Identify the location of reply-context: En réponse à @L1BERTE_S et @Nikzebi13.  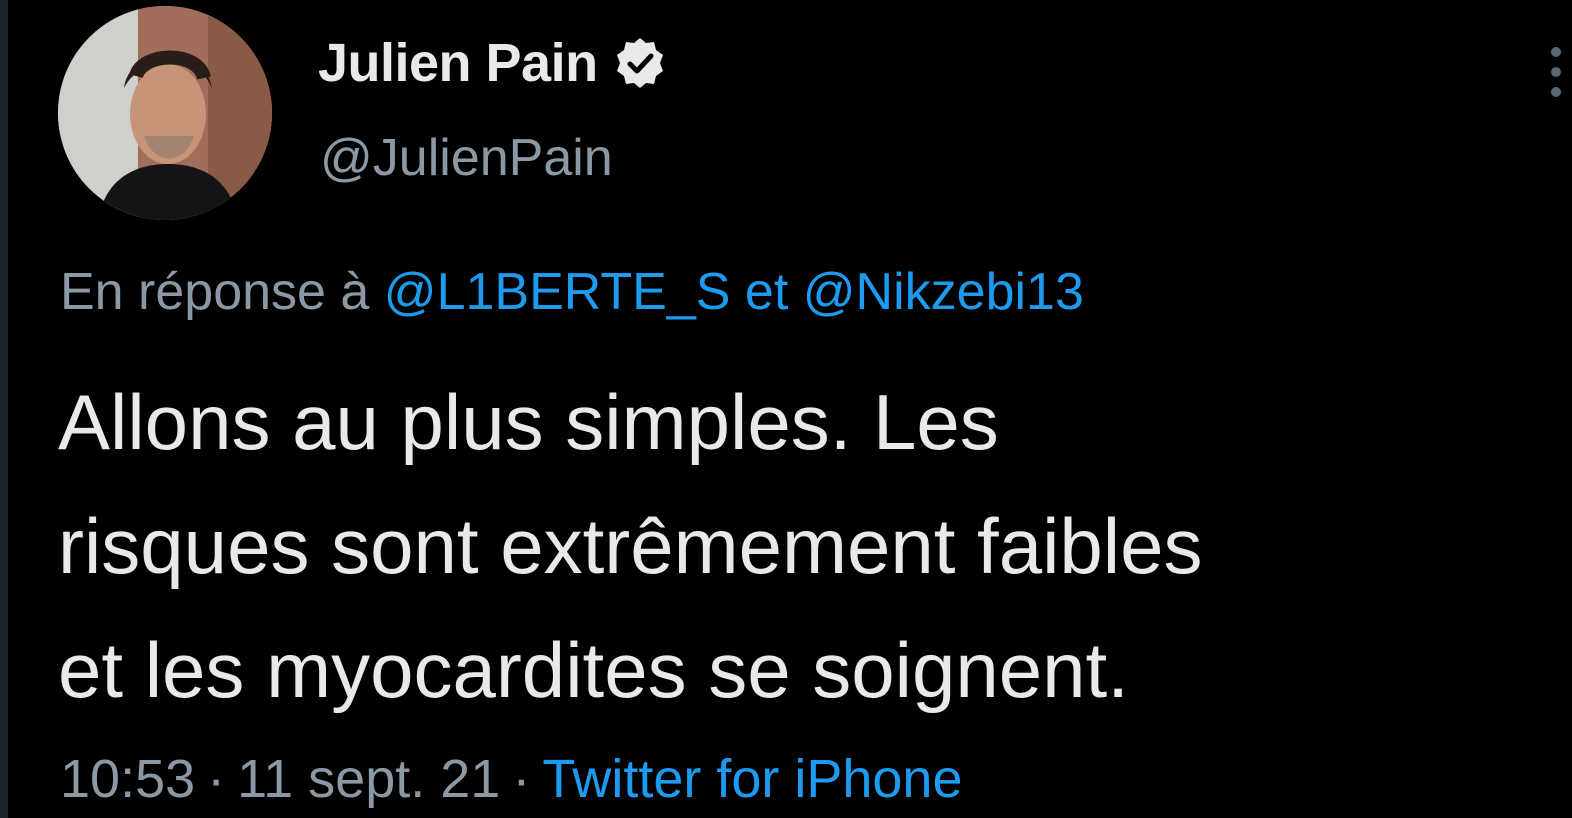
(572, 292).